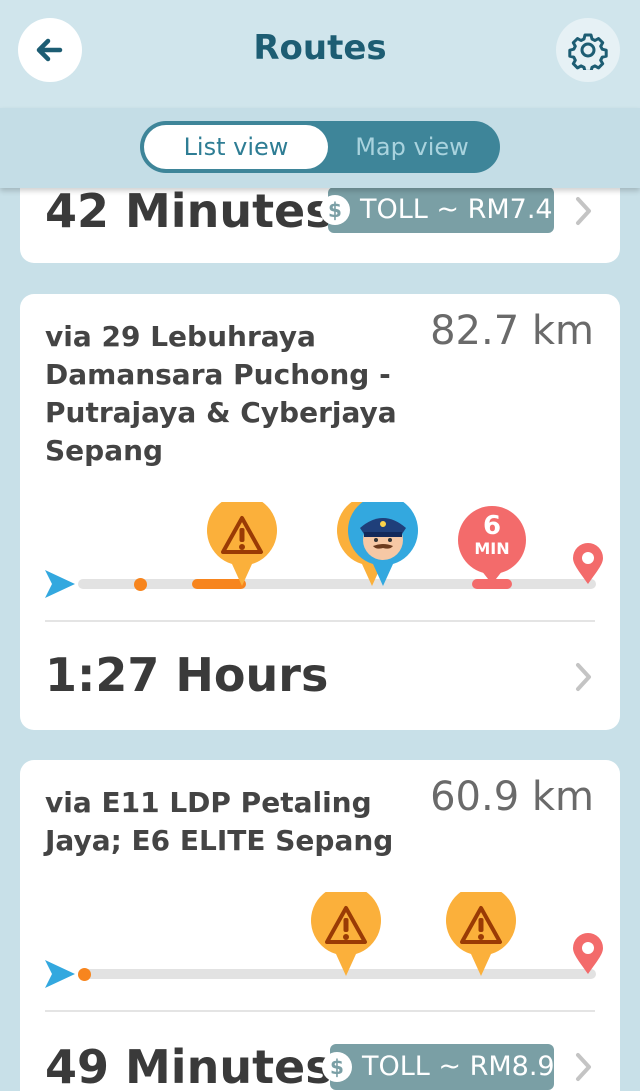 The image size is (640, 1091). I want to click on route-duration: 1:27 Hours, so click(187, 675).